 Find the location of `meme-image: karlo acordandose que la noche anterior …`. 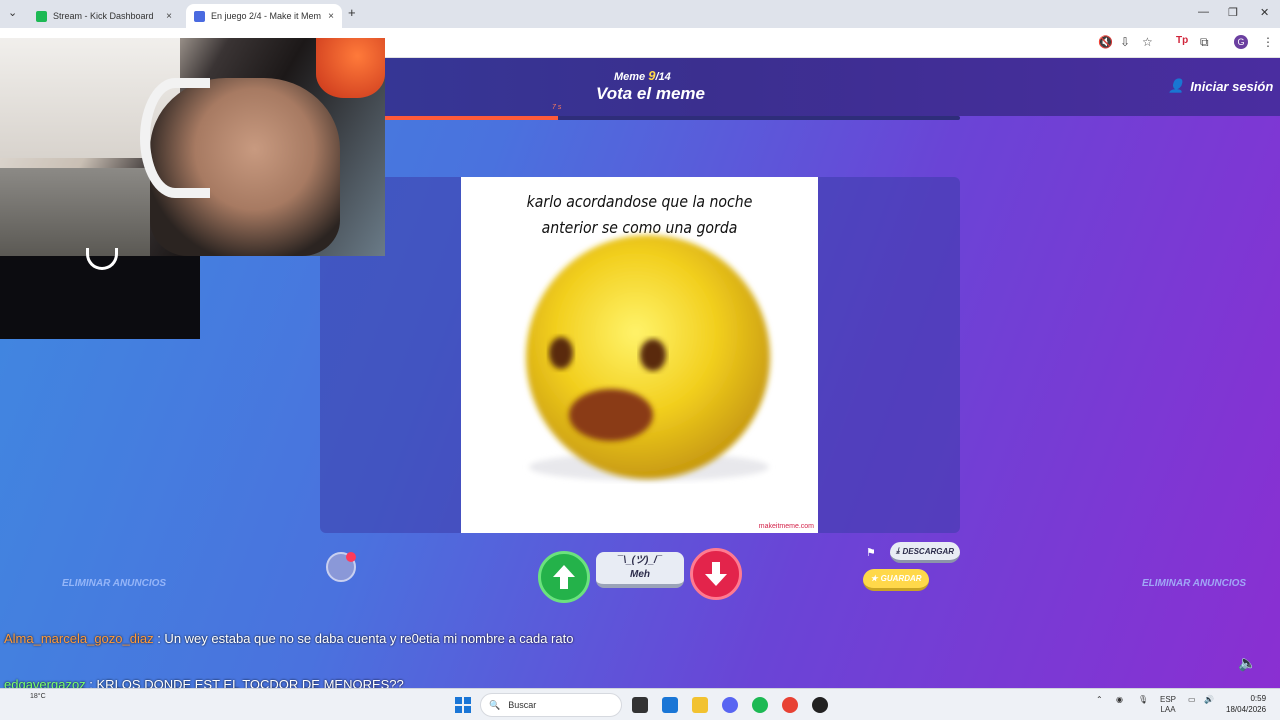

meme-image: karlo acordandose que la noche anterior … is located at coordinates (639, 355).